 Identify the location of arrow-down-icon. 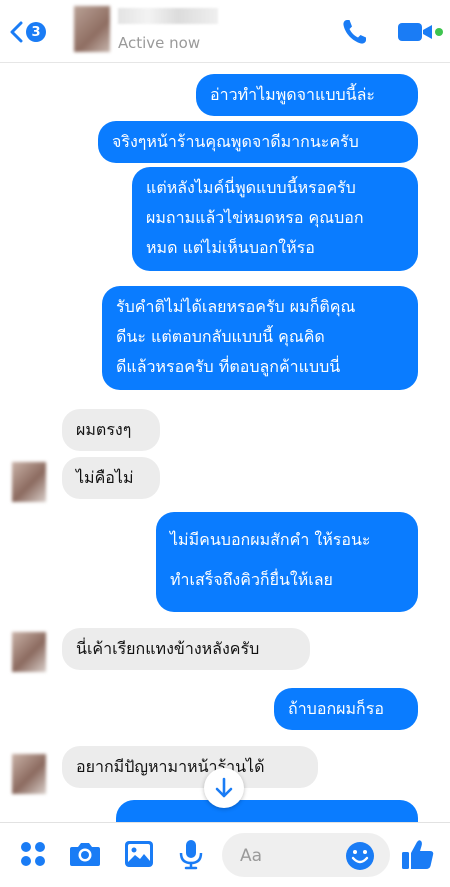
(224, 787).